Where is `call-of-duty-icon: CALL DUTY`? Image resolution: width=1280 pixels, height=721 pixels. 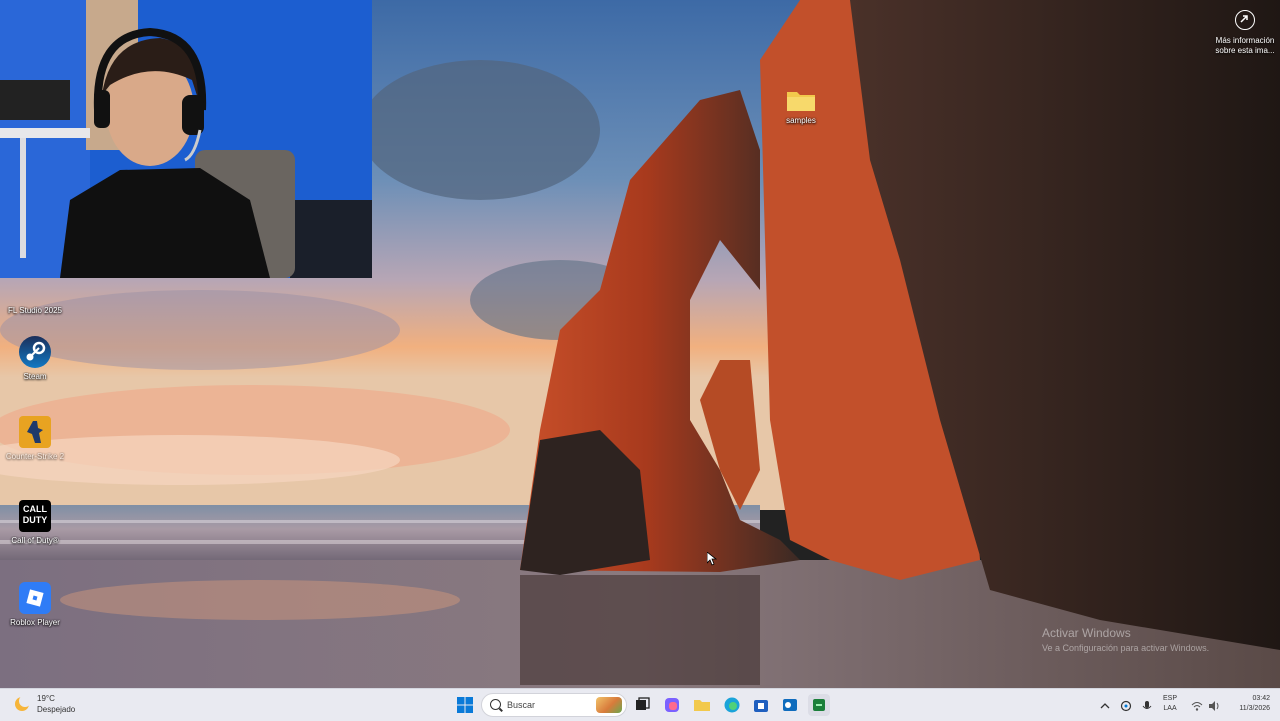
call-of-duty-icon: CALL DUTY is located at coordinates (35, 516).